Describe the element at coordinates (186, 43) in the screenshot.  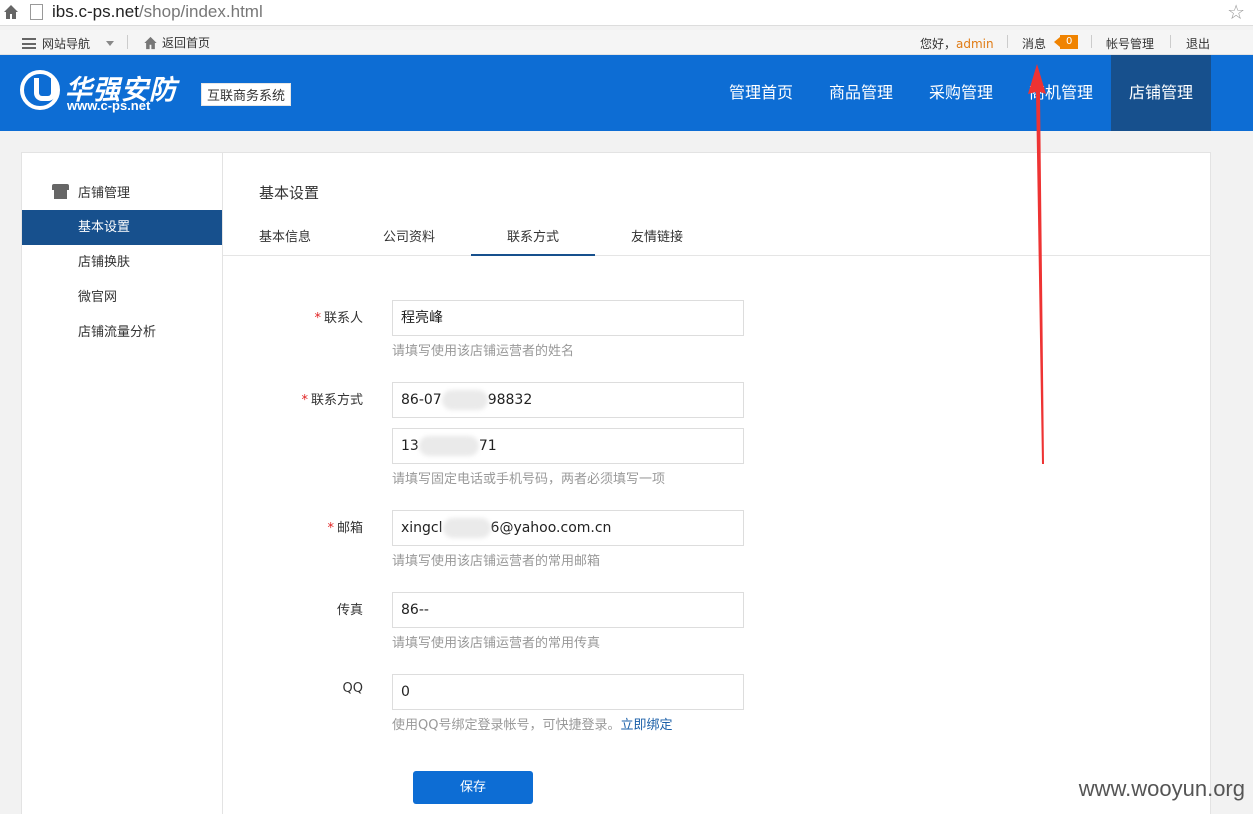
I see `back-home-label: 返回首页` at that location.